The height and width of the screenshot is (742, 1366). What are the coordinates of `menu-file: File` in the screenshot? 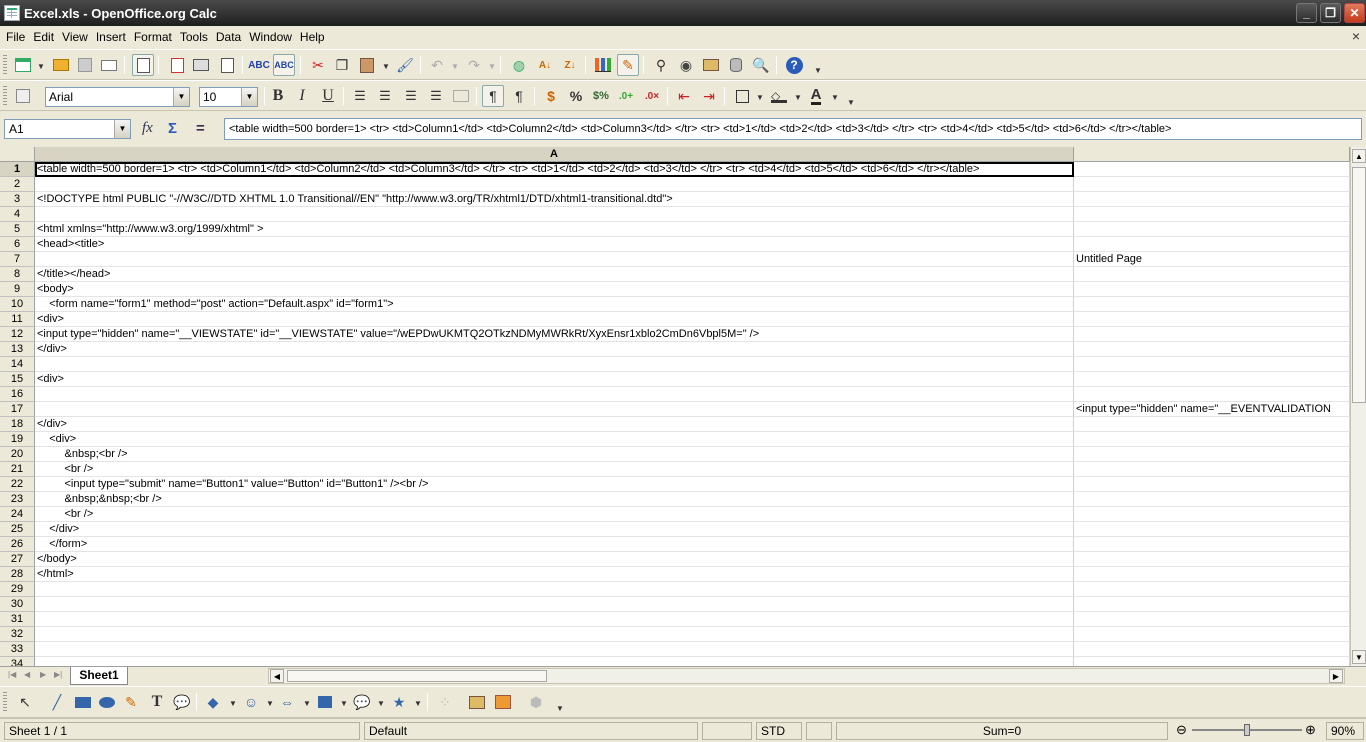 It's located at (15, 37).